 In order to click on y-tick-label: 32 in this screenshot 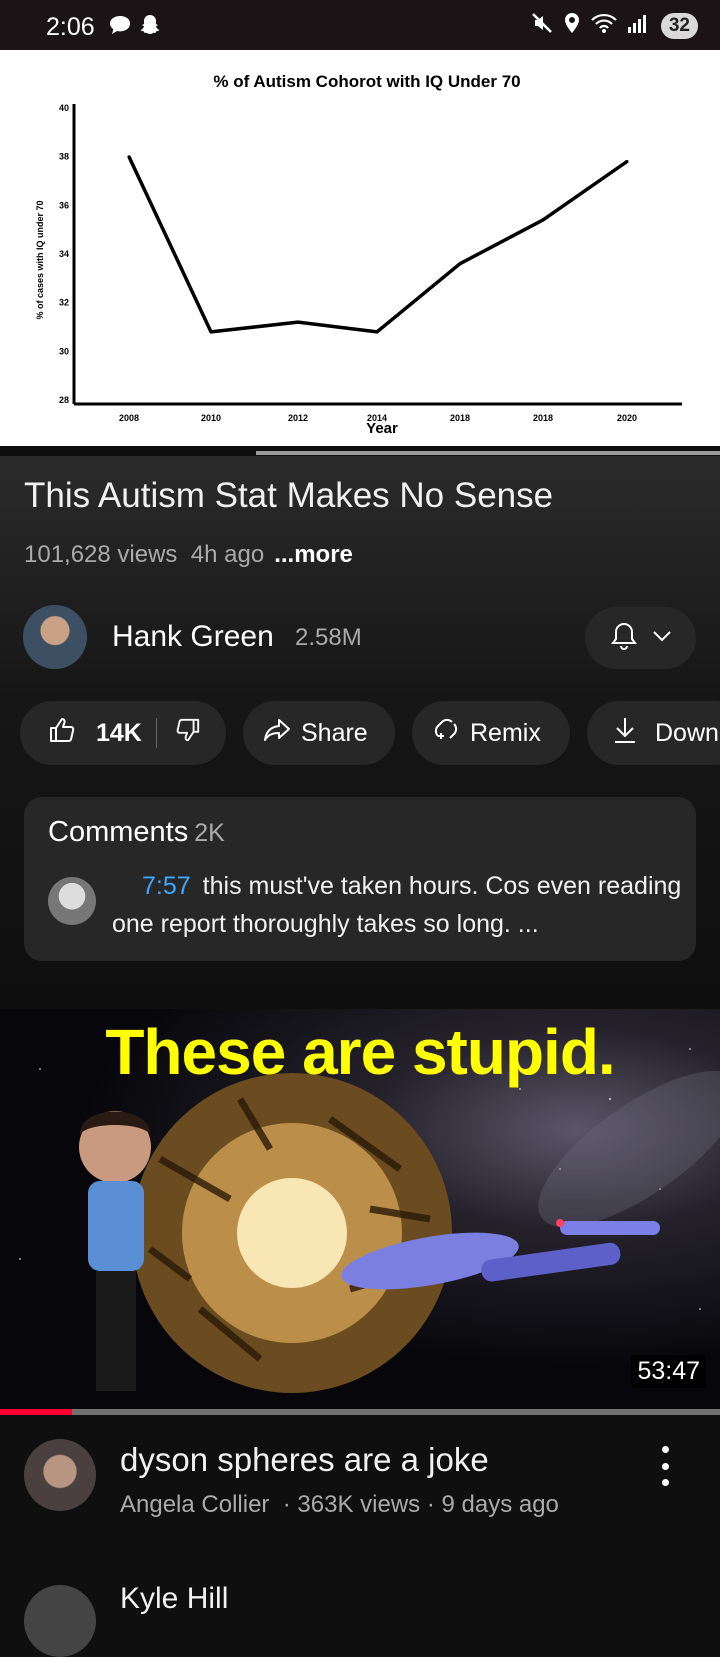, I will do `click(64, 303)`.